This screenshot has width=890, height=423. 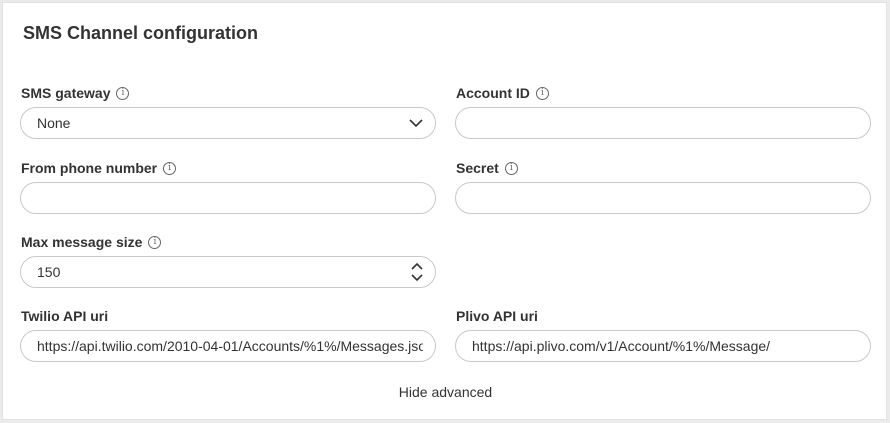 I want to click on secret-field, so click(x=665, y=198).